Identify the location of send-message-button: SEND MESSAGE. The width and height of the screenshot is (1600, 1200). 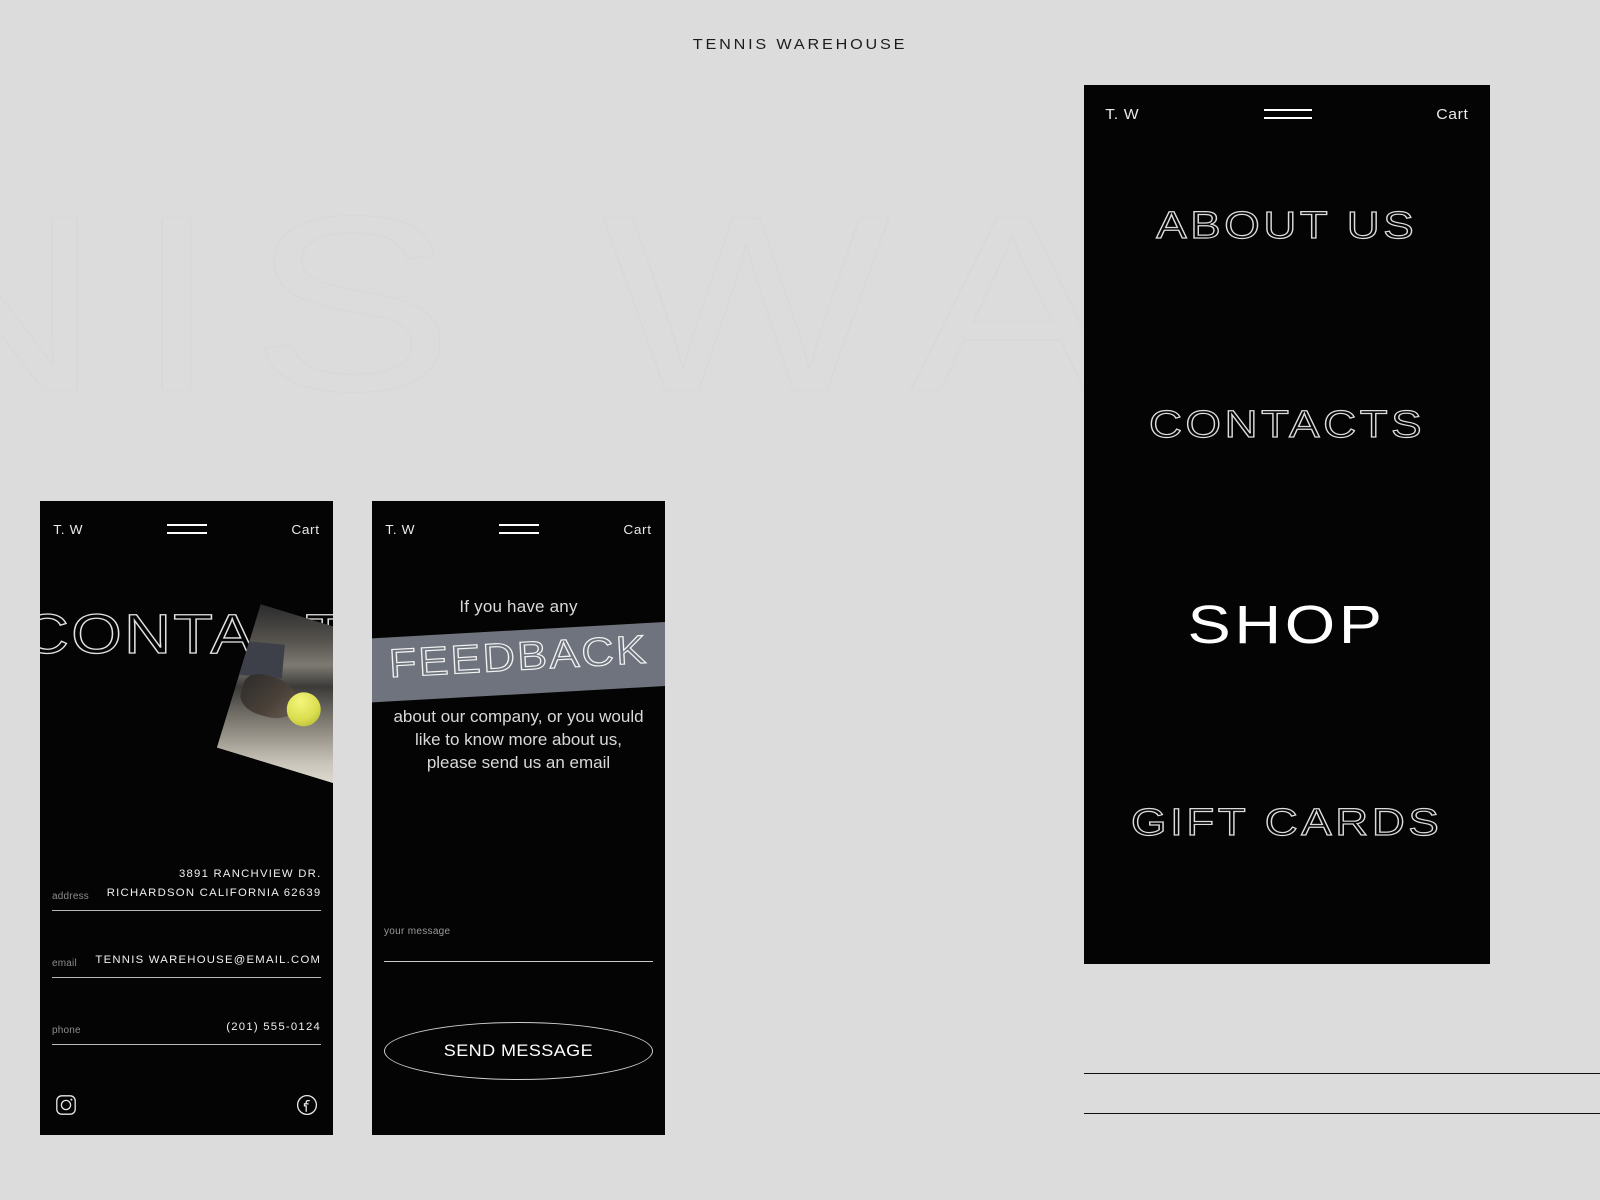
(518, 1051).